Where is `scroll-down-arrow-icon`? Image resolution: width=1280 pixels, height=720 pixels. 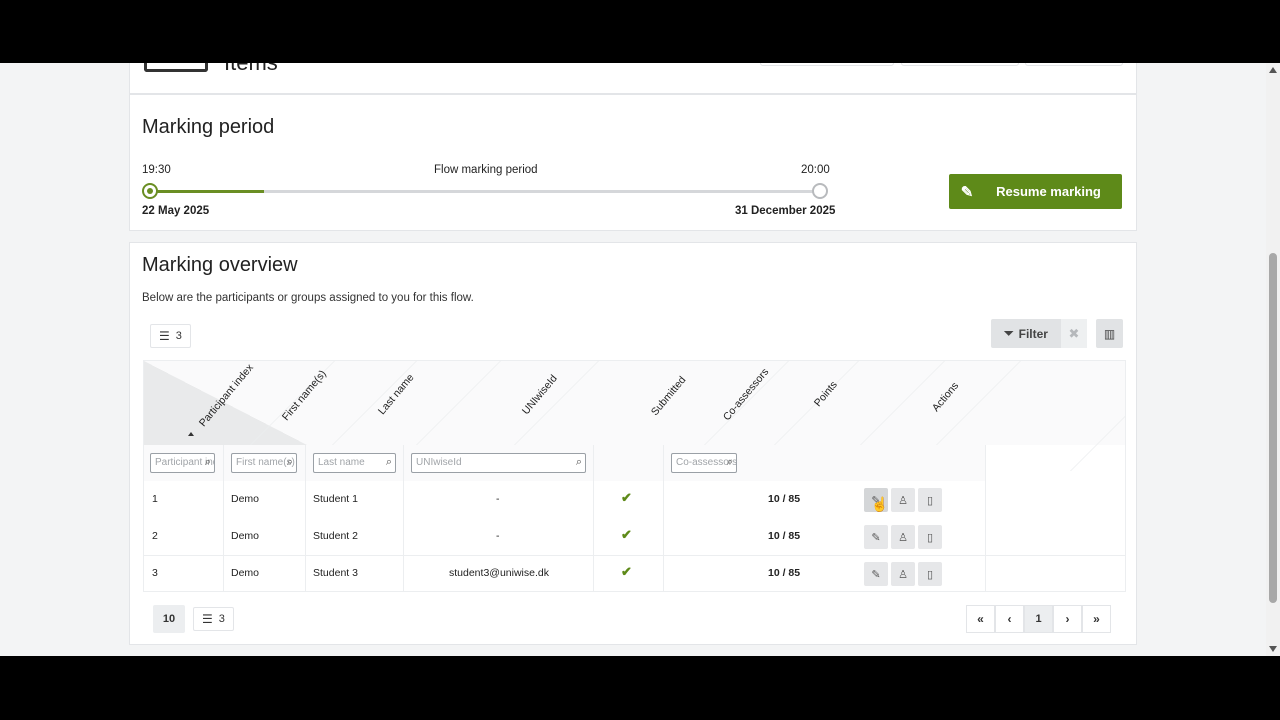 scroll-down-arrow-icon is located at coordinates (1273, 649).